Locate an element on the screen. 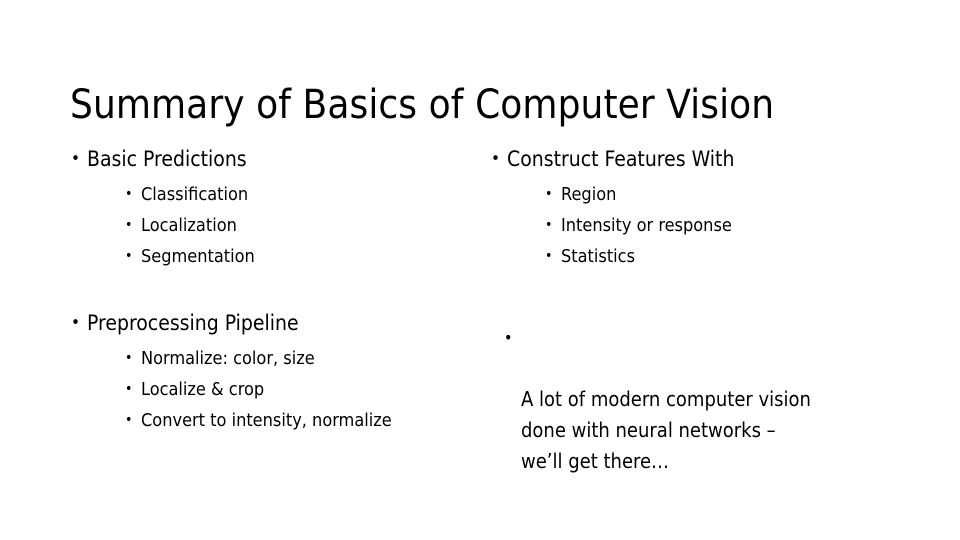 This screenshot has width=960, height=540. sub-bullet-intensity-response: • Intensity or response is located at coordinates (724, 225).